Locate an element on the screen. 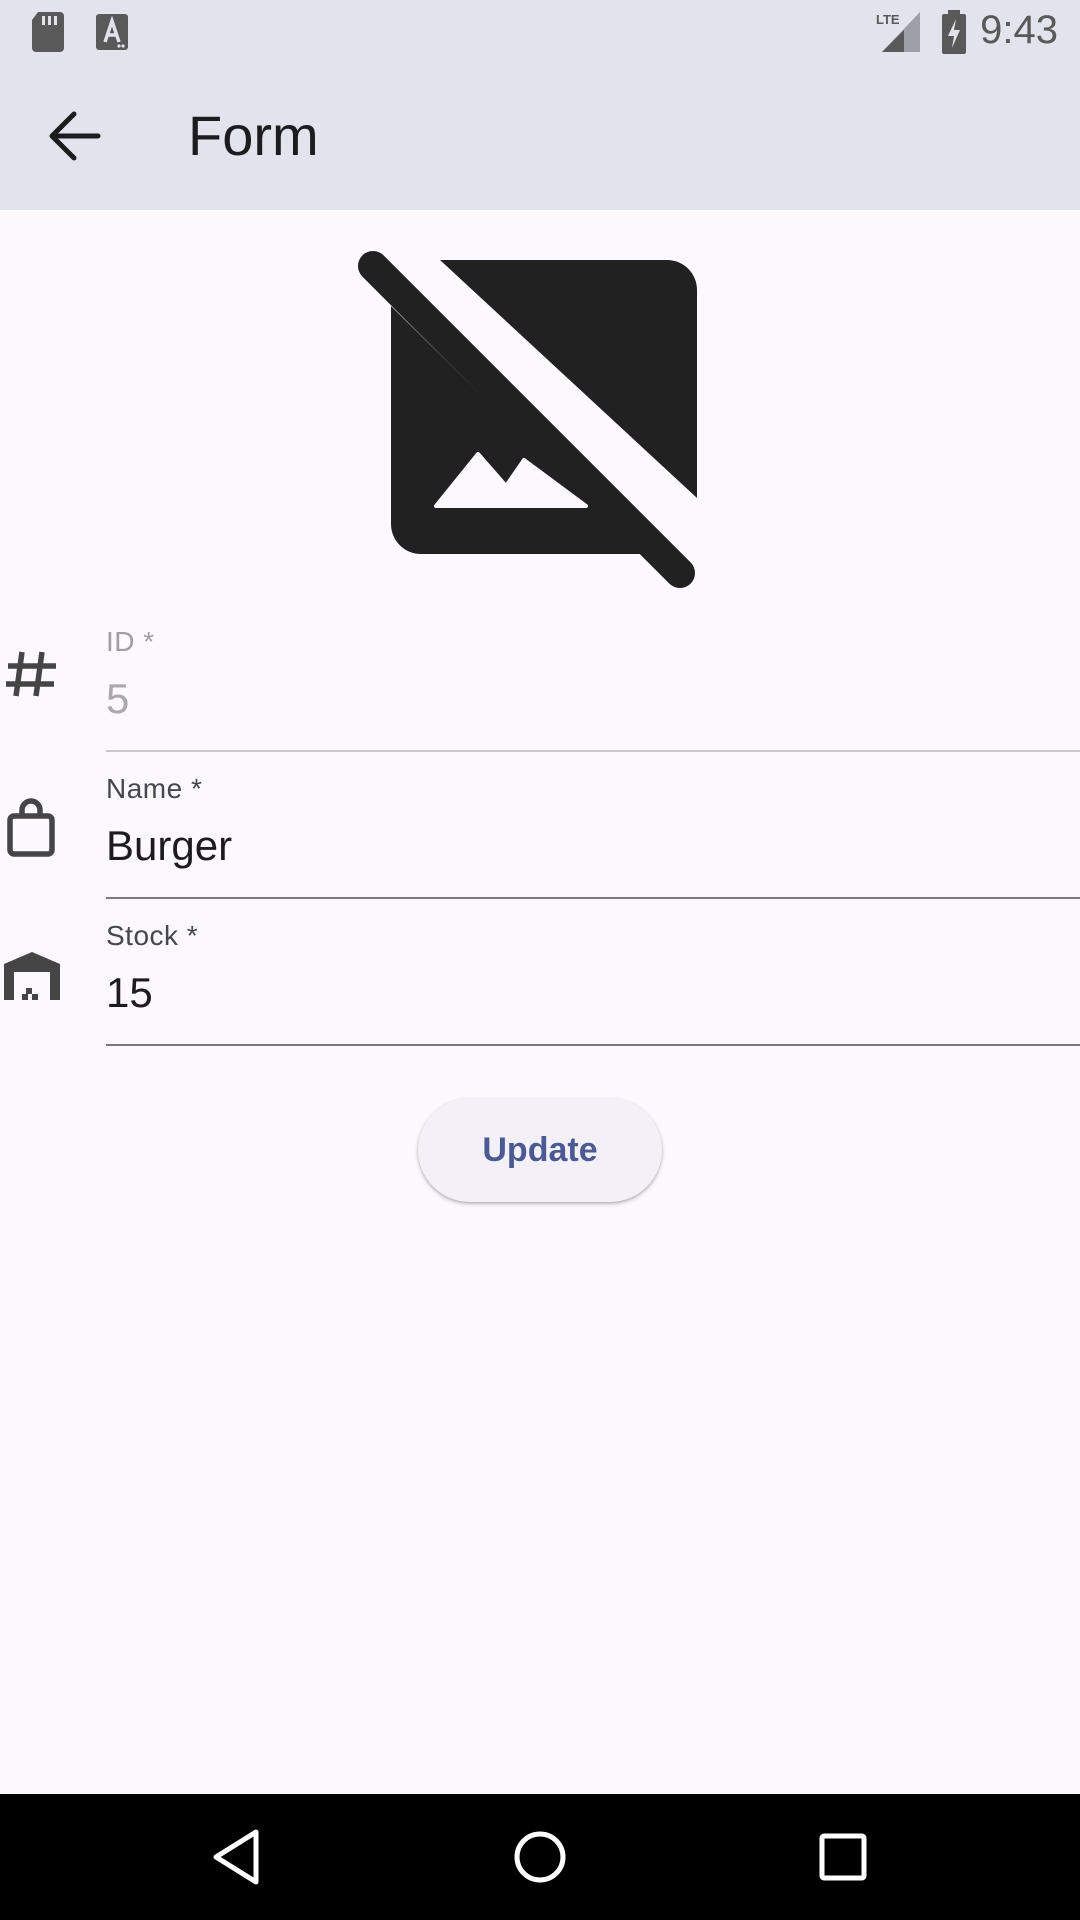 This screenshot has width=1080, height=1920. id-field: ID * 5 is located at coordinates (593, 681).